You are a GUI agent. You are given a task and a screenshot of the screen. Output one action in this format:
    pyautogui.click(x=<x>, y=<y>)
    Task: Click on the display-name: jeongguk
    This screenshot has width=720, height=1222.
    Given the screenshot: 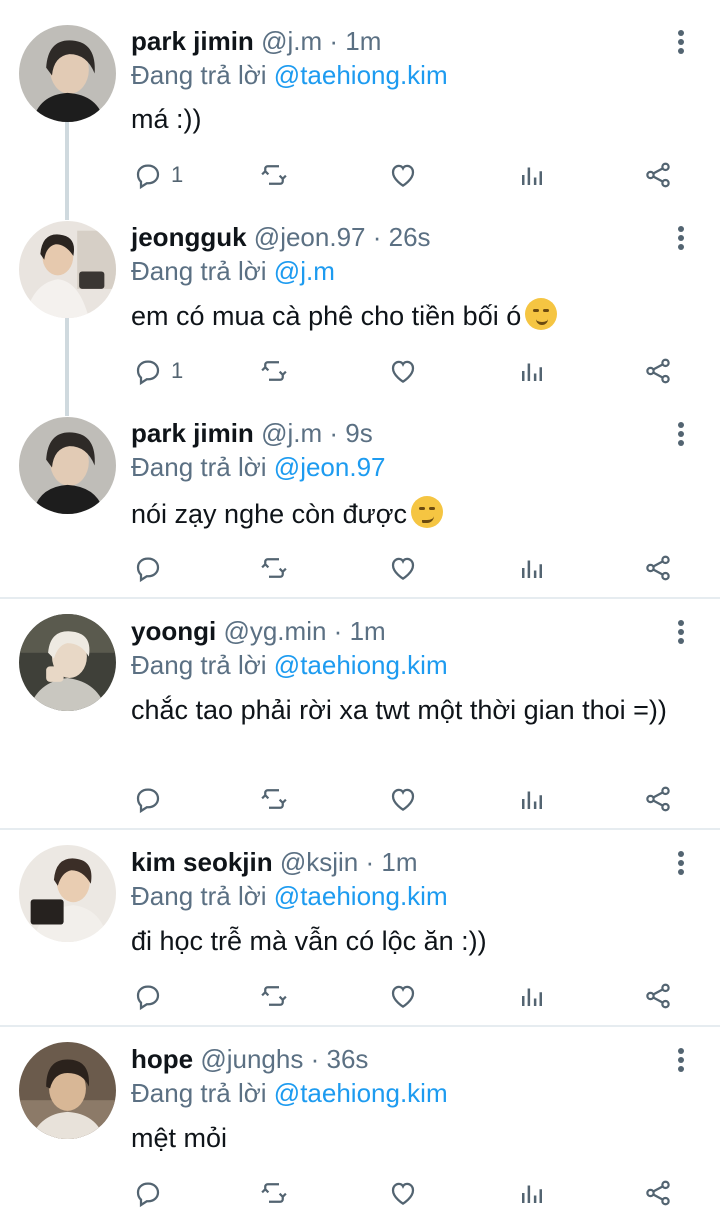 What is the action you would take?
    pyautogui.click(x=189, y=237)
    